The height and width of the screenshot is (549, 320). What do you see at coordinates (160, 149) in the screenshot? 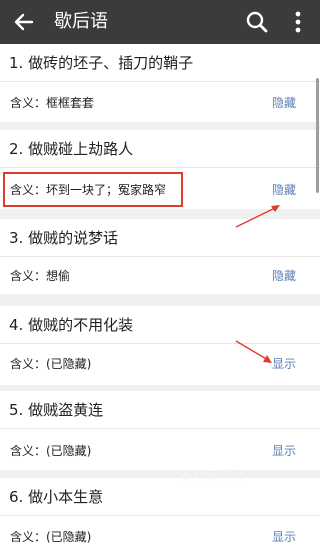
I see `entry-header: 2. 做贼碰上劫路人` at bounding box center [160, 149].